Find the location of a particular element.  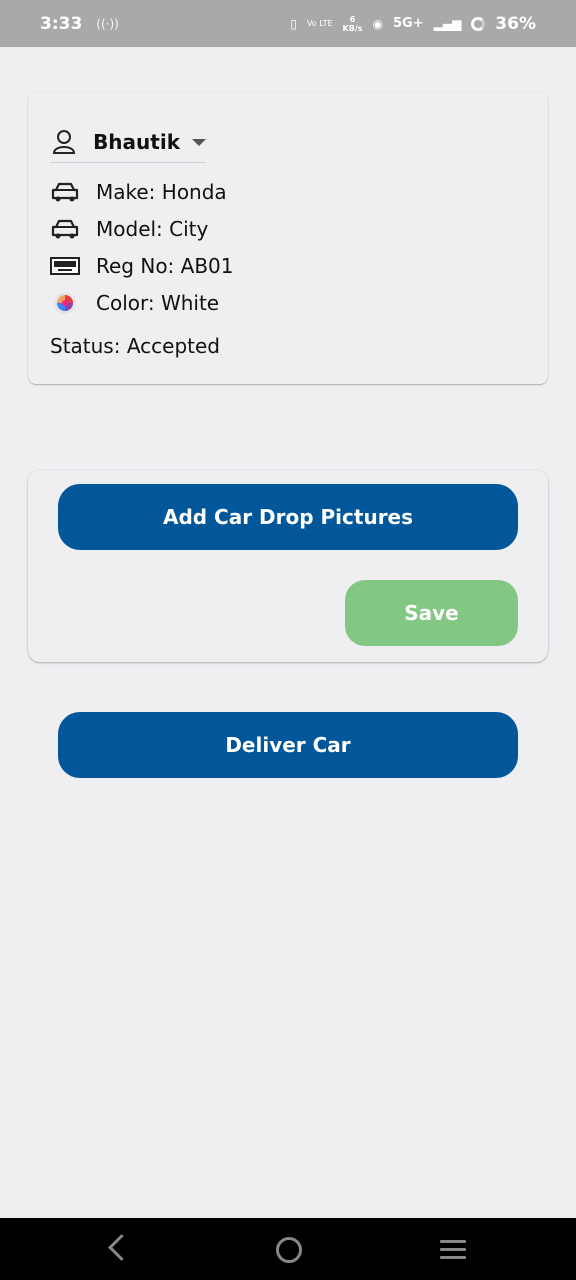

home-icon is located at coordinates (289, 1250).